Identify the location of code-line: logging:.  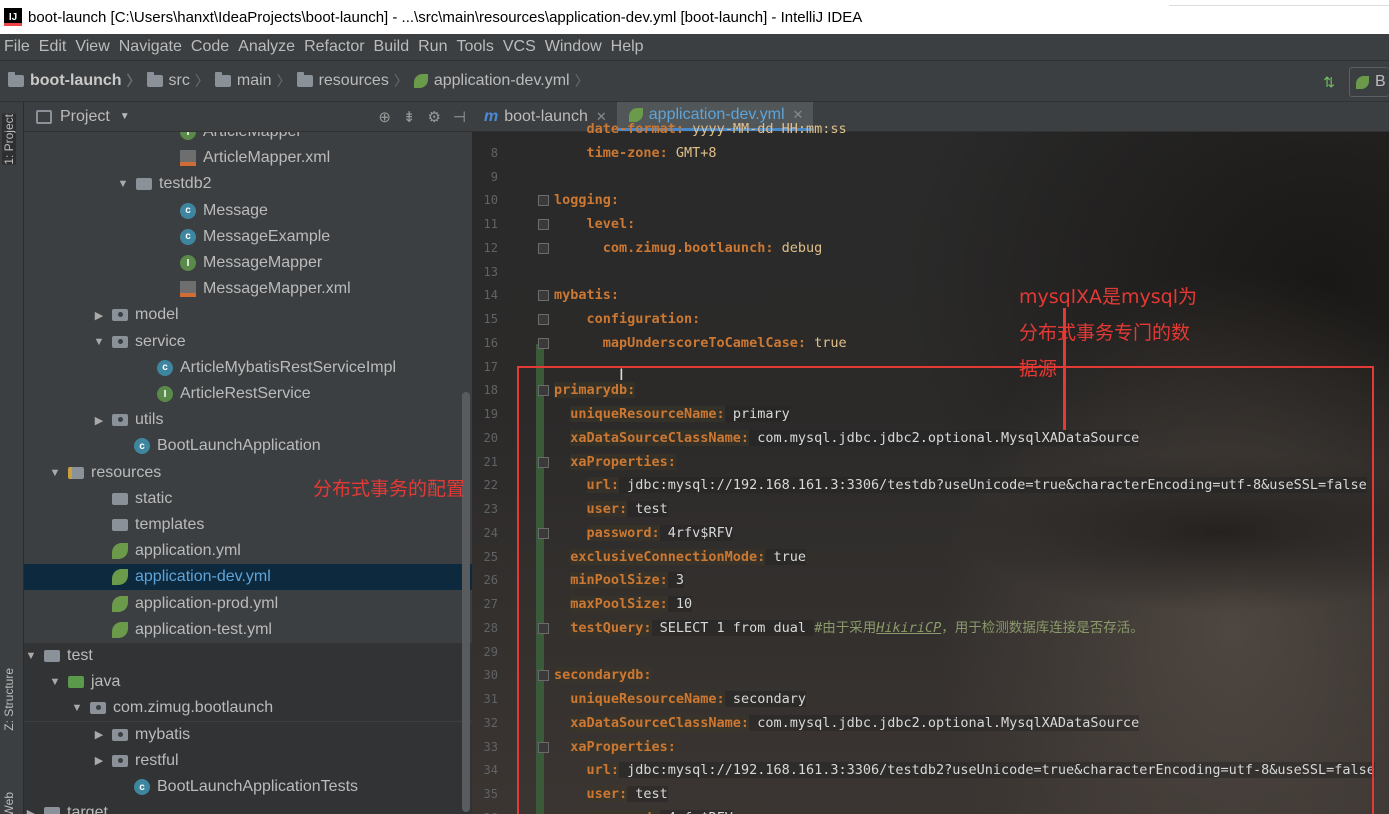
(586, 200).